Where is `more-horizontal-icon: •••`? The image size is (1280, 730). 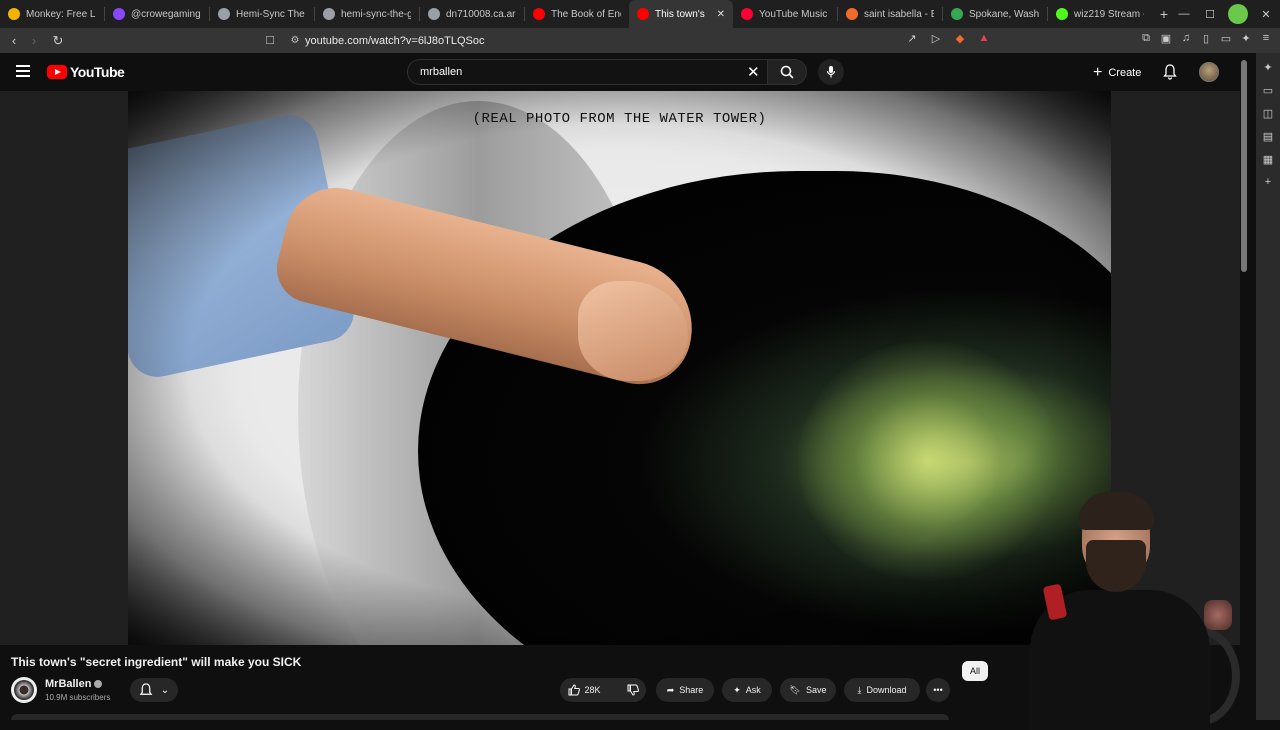
more-horizontal-icon: ••• is located at coordinates (938, 690).